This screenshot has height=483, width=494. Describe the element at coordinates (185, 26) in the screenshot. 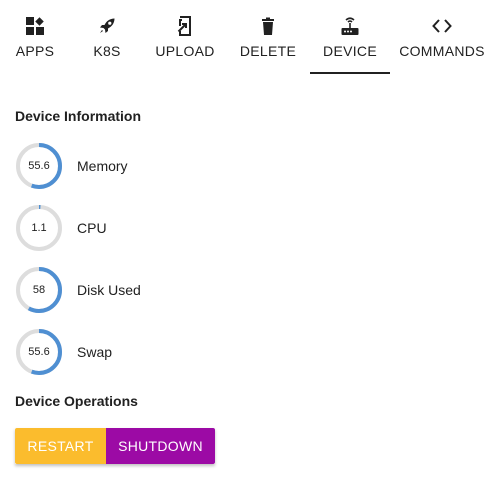

I see `upload-icon` at that location.